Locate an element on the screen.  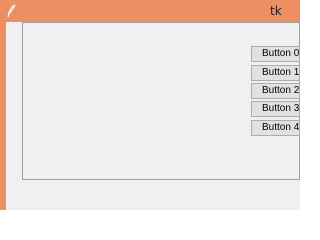
button-2: Button 2 is located at coordinates (275, 91).